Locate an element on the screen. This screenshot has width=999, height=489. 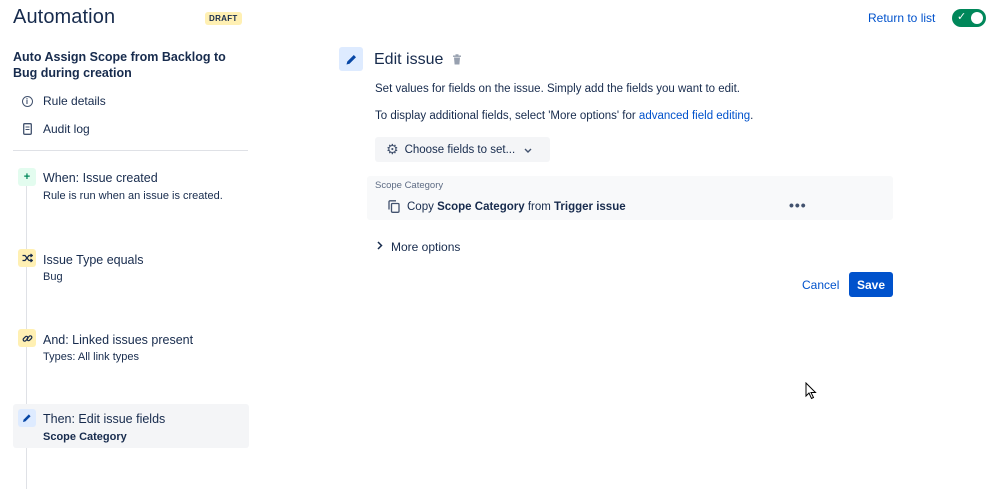
copy-source: Trigger issue is located at coordinates (590, 206).